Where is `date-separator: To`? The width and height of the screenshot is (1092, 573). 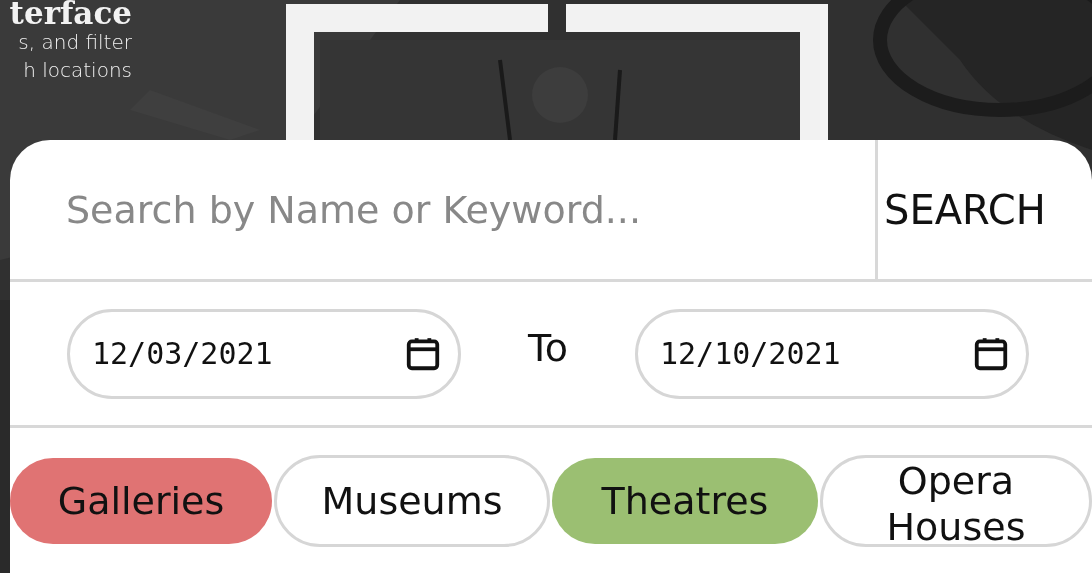 date-separator: To is located at coordinates (548, 347).